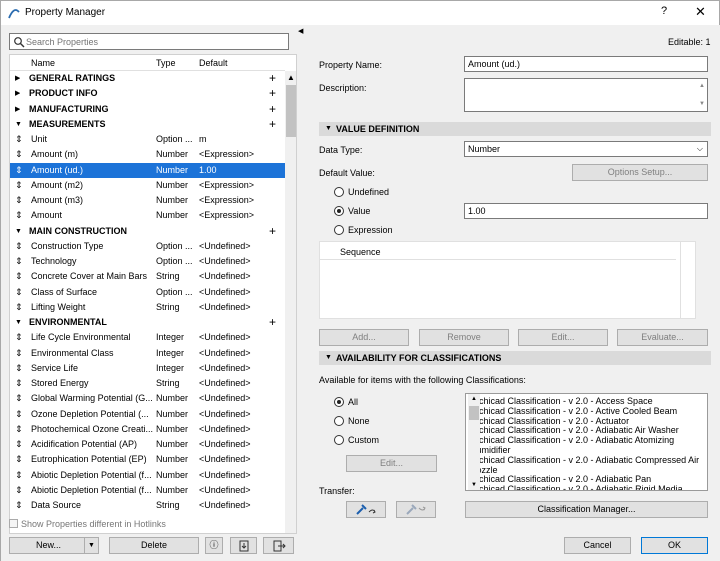  I want to click on list-scrollbar: ▲, so click(290, 302).